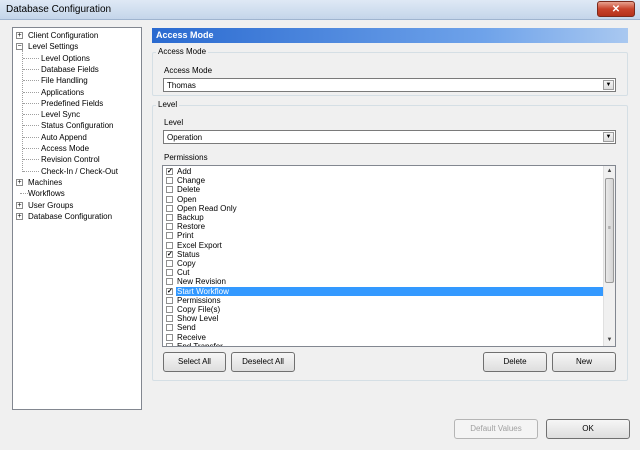 This screenshot has height=450, width=640. I want to click on permission-row: ✓ Status, so click(384, 254).